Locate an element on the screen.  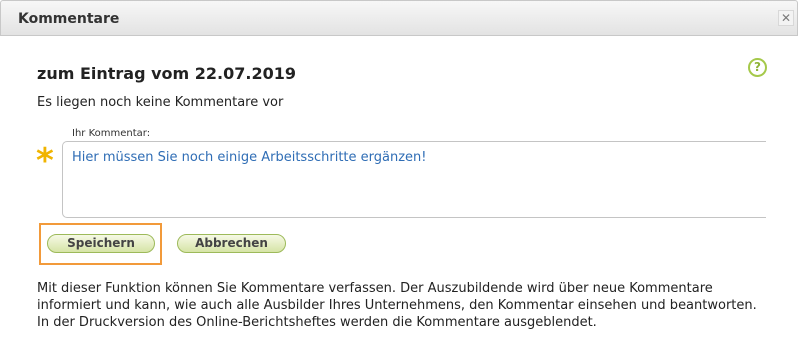
help-icon: ? is located at coordinates (757, 67).